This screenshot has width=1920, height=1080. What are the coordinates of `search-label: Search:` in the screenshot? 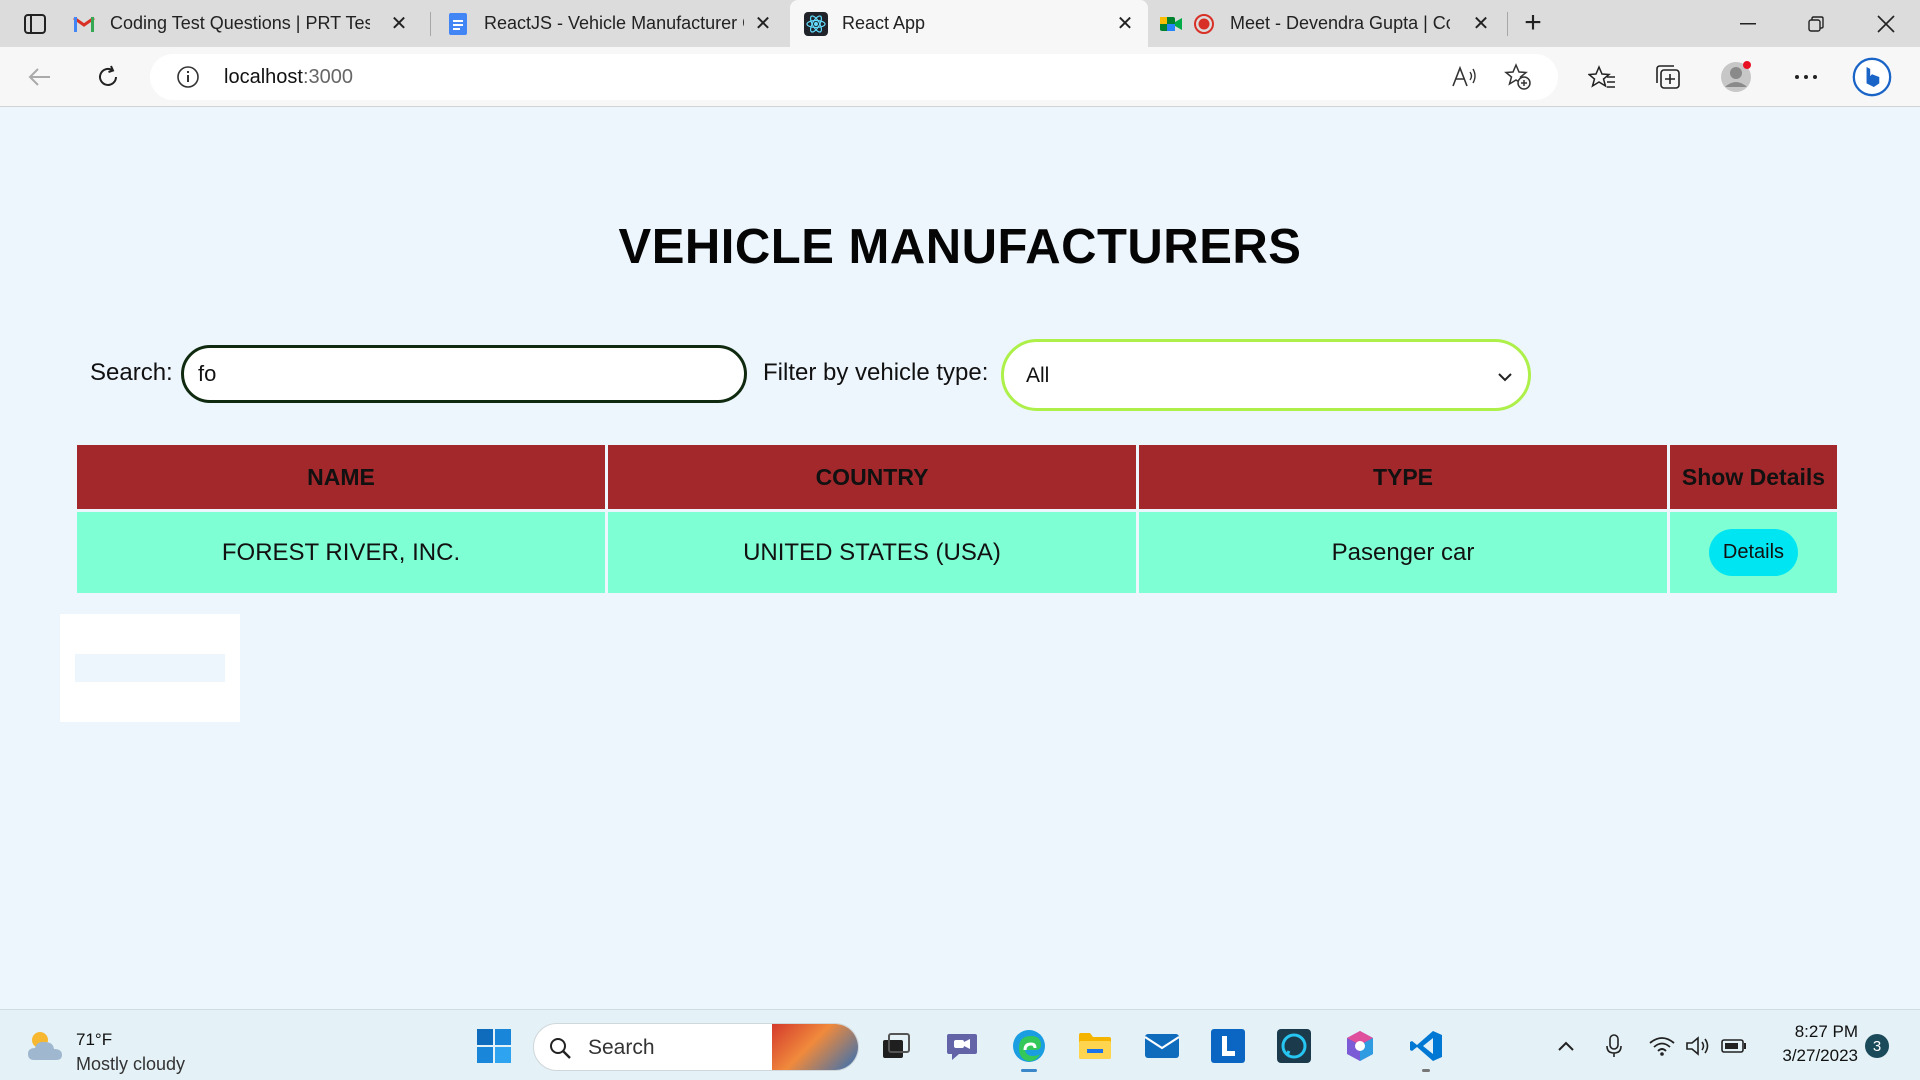 It's located at (131, 372).